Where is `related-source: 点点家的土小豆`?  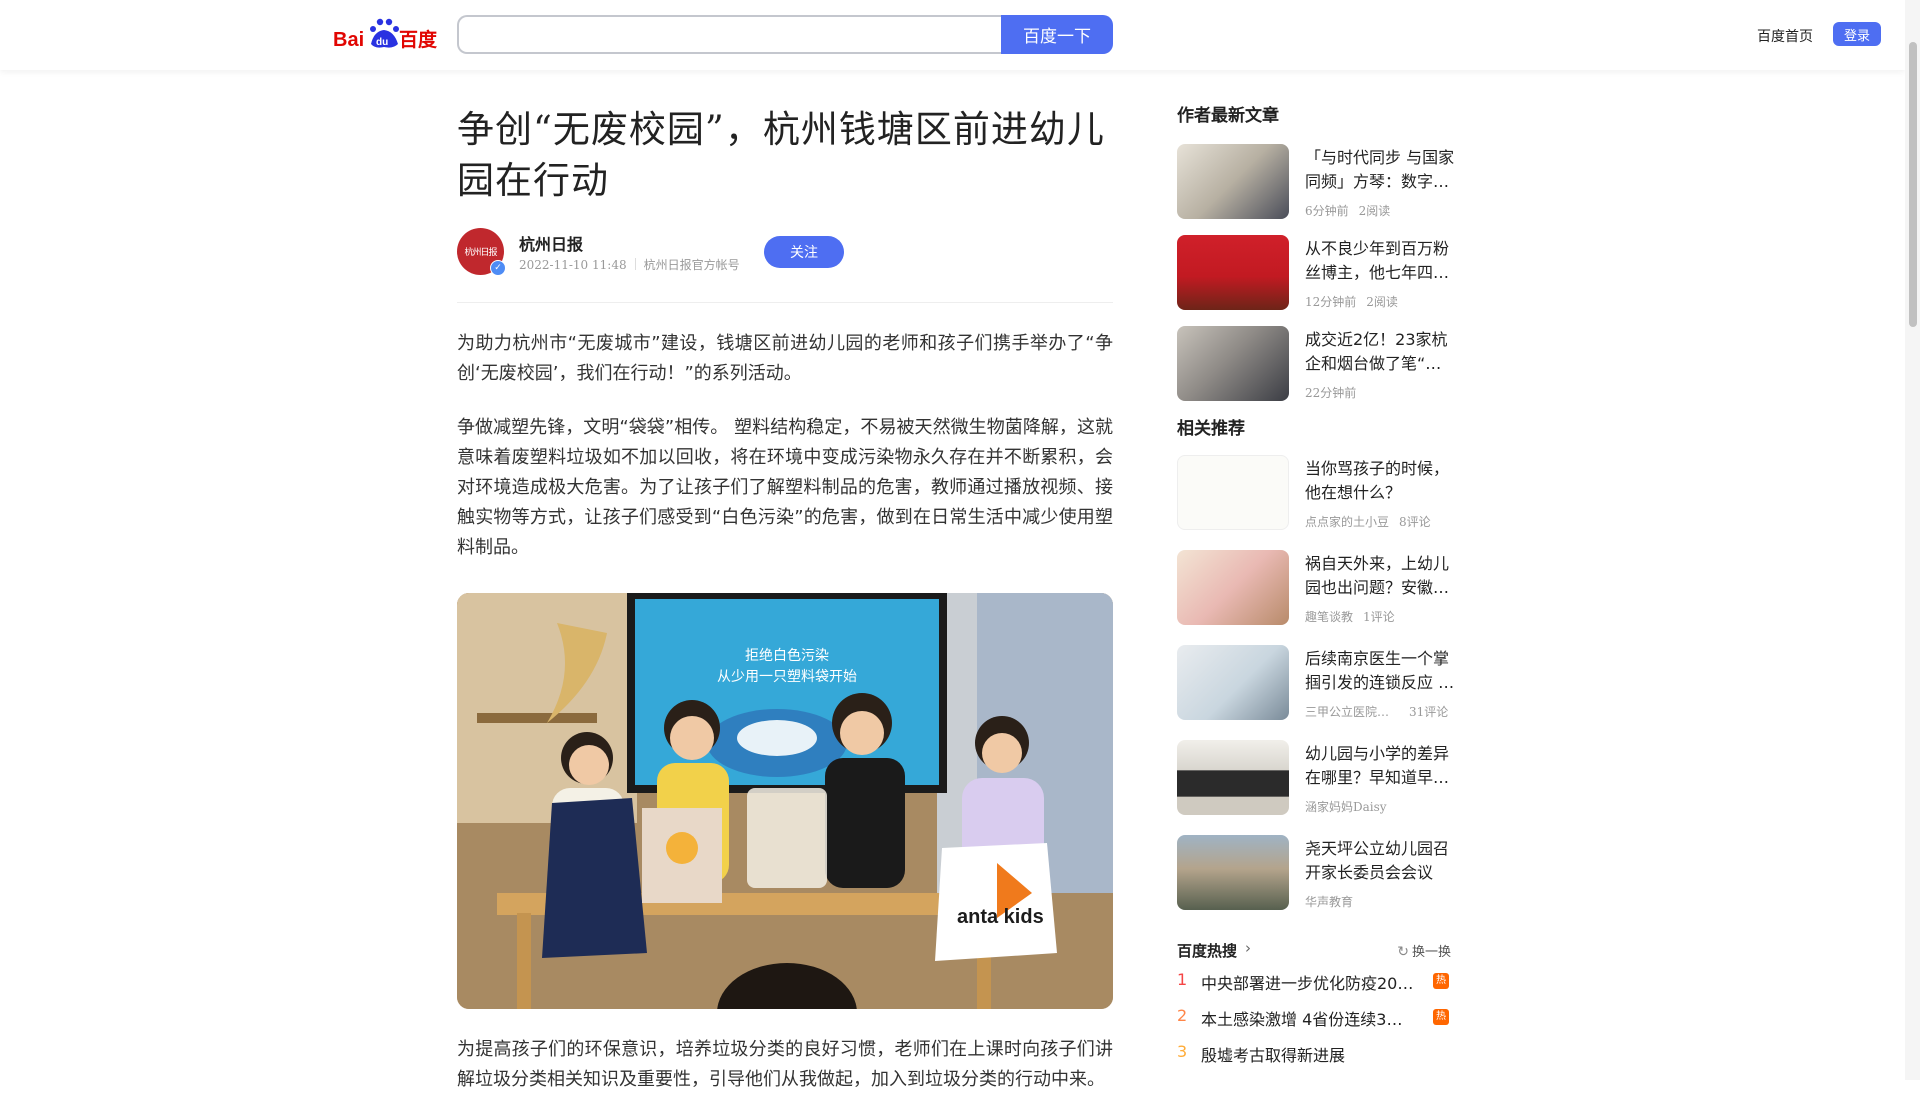 related-source: 点点家的土小豆 is located at coordinates (1347, 522).